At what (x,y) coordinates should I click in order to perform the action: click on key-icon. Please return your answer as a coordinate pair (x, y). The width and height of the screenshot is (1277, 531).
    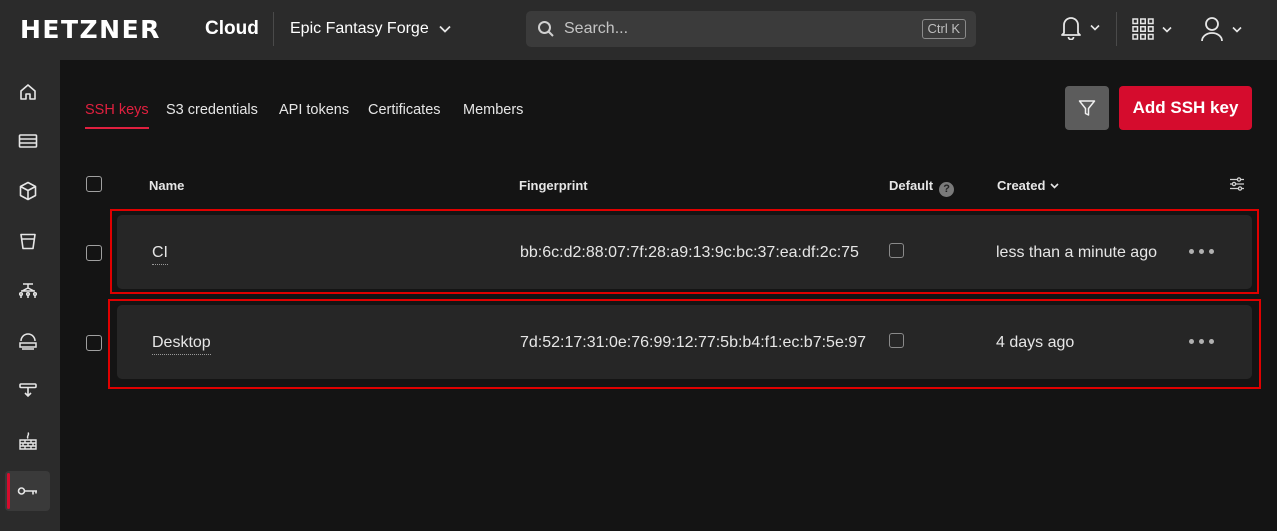
    Looking at the image, I should click on (27, 491).